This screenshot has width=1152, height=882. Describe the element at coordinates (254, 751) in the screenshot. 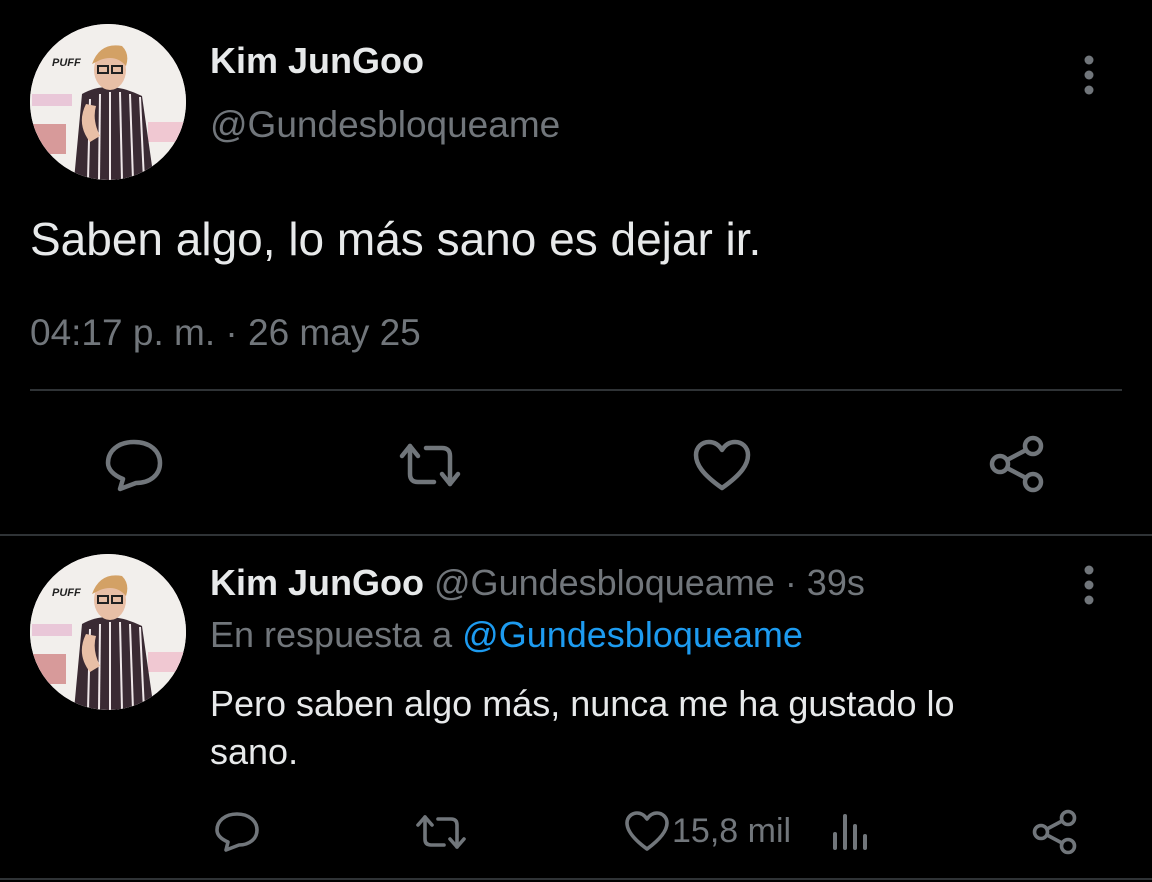

I see `tweet-text-line: sano.` at that location.